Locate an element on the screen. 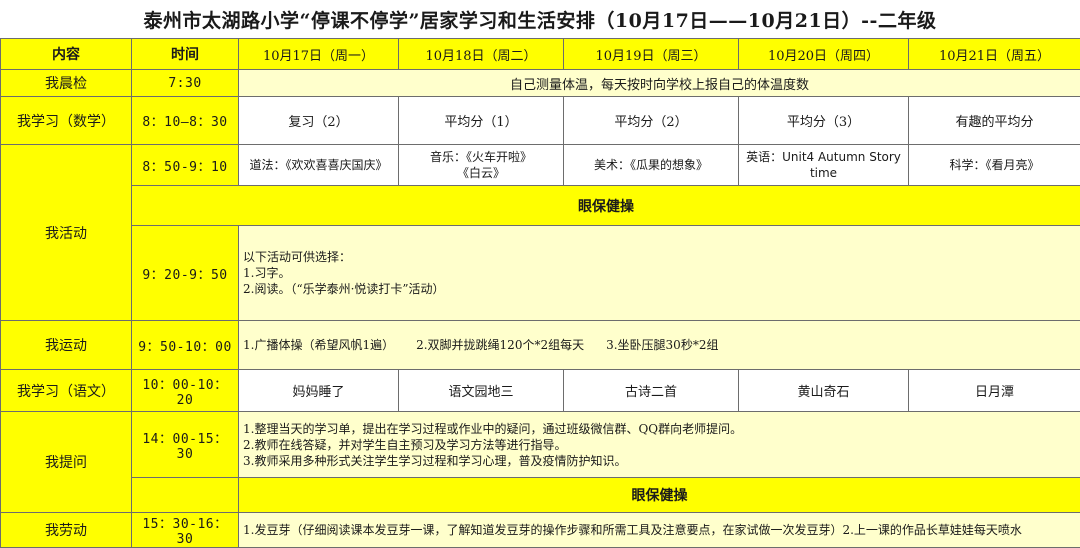 The image size is (1080, 548). morning-check-time: 7:30 is located at coordinates (185, 83).